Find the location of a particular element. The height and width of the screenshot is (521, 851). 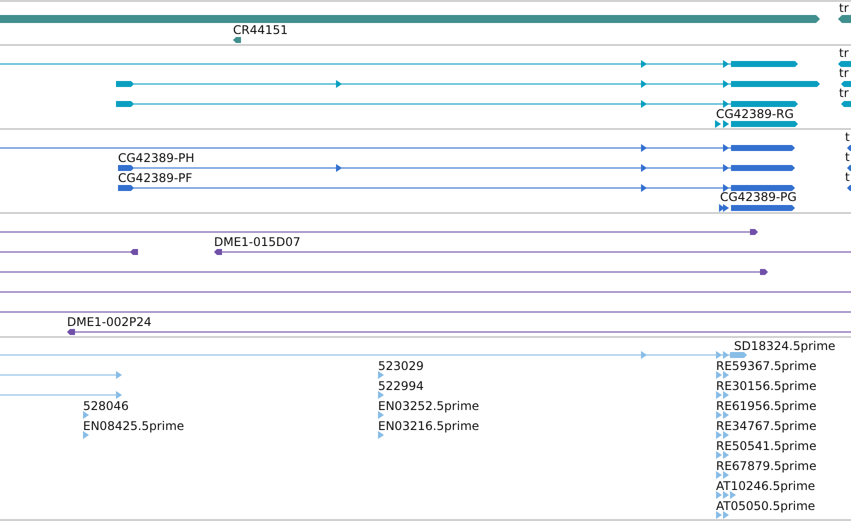

feature-label: EN03216.5prime is located at coordinates (429, 426).